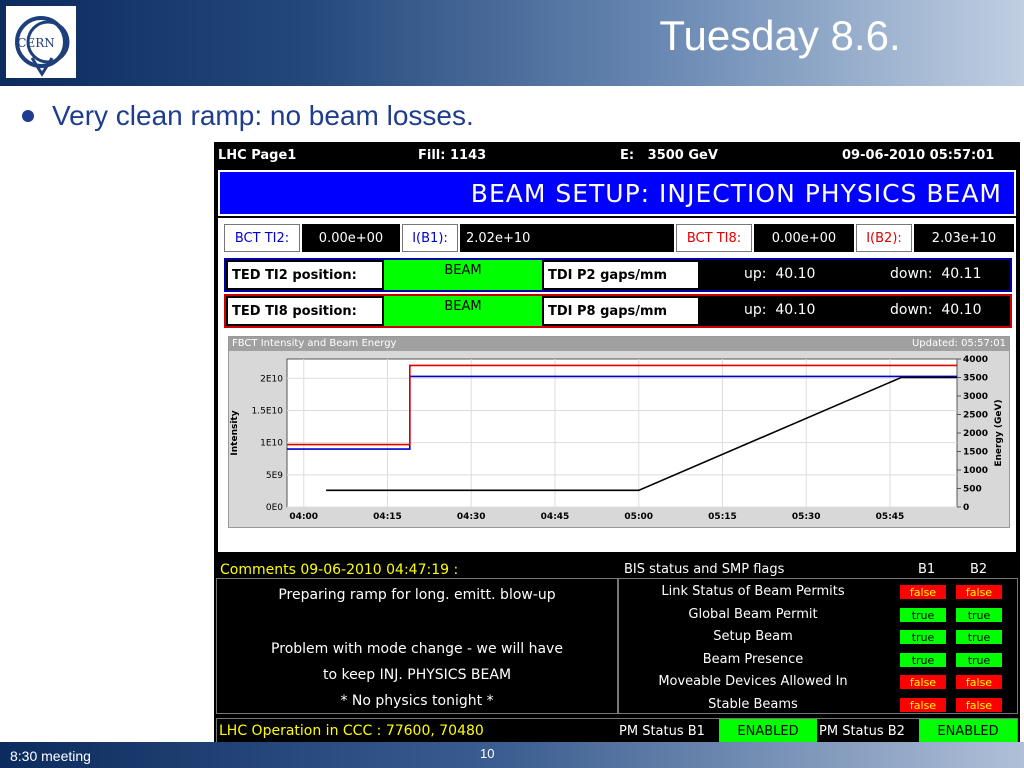  Describe the element at coordinates (621, 311) in the screenshot. I see `tdi-p8-label: TDI P8 gaps/mm` at that location.